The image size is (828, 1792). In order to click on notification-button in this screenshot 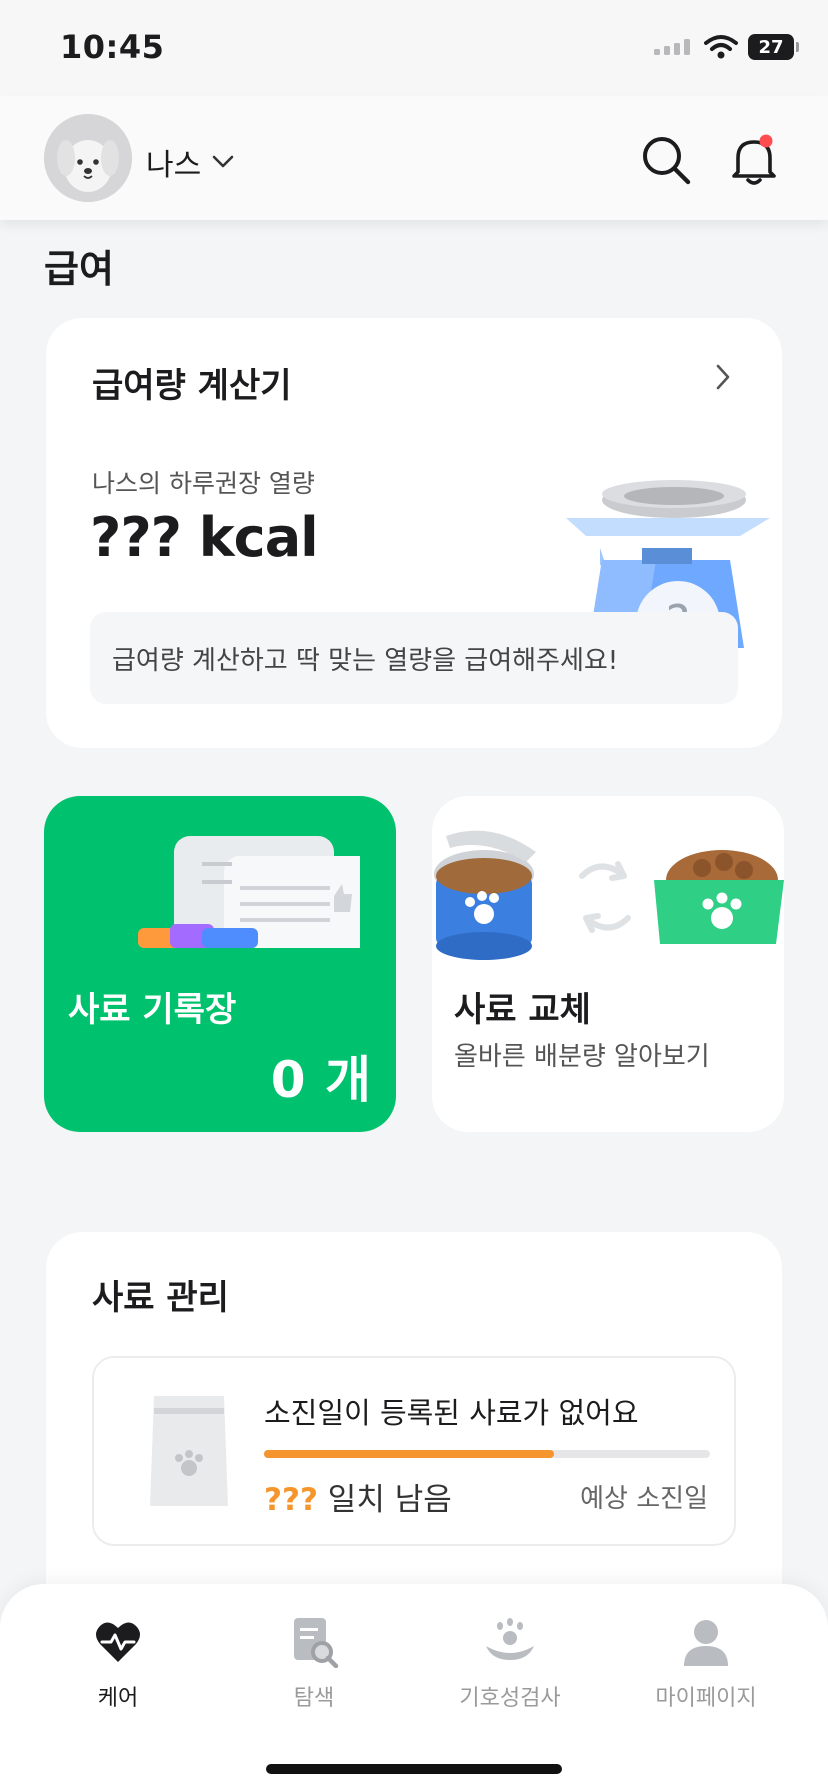, I will do `click(754, 160)`.